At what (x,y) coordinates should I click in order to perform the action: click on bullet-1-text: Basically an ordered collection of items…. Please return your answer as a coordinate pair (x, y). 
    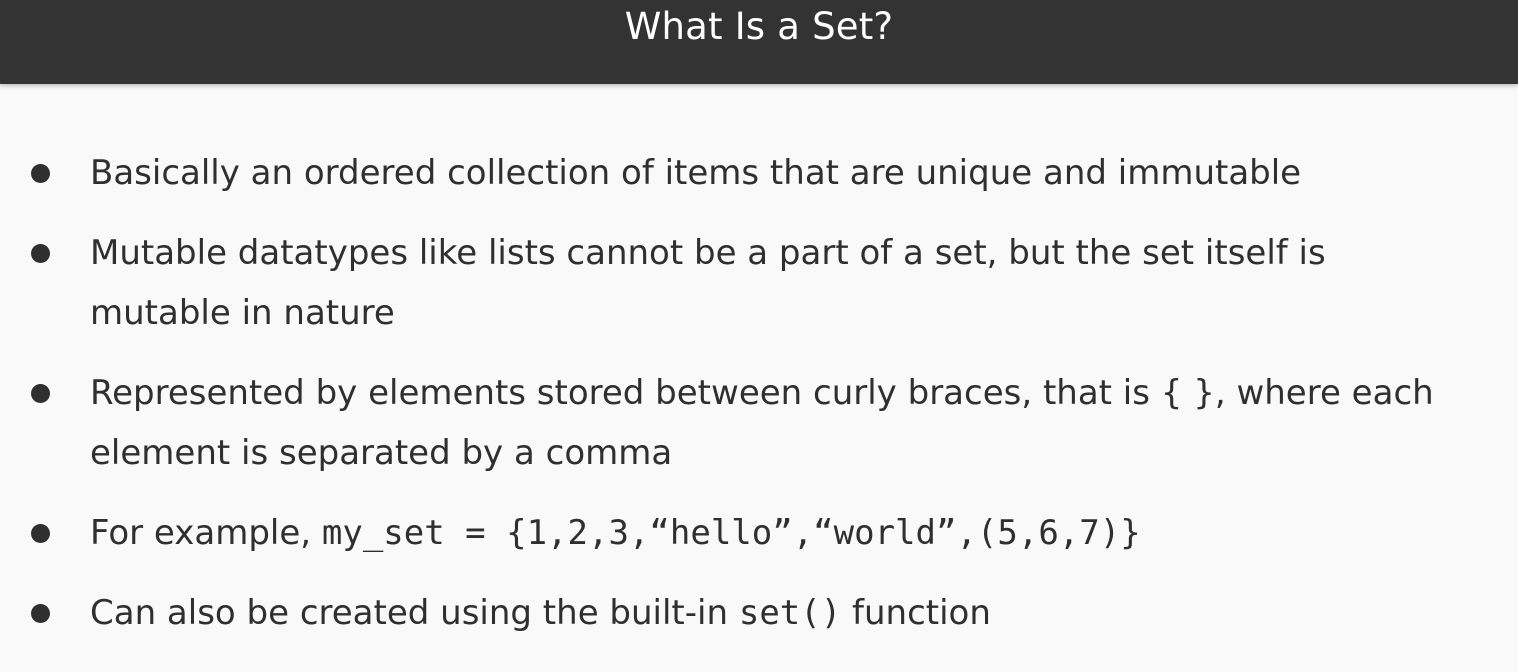
    Looking at the image, I should click on (696, 173).